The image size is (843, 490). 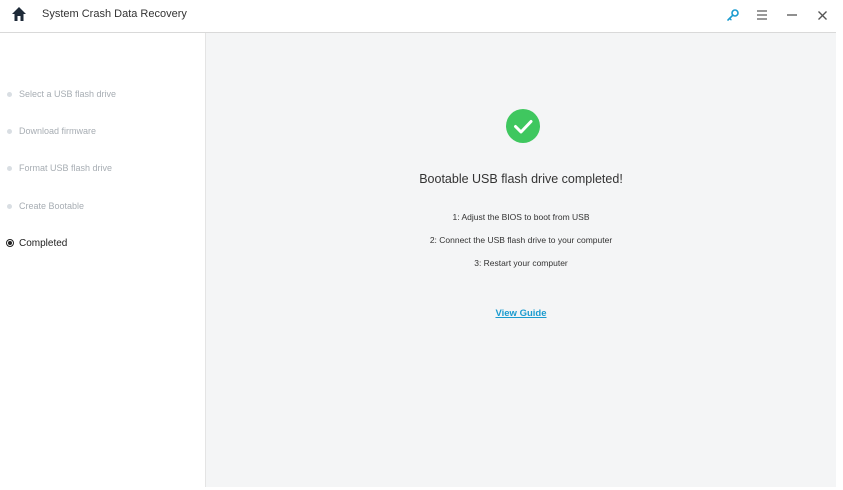 I want to click on guide-link-wrap: View Guide, so click(x=521, y=312).